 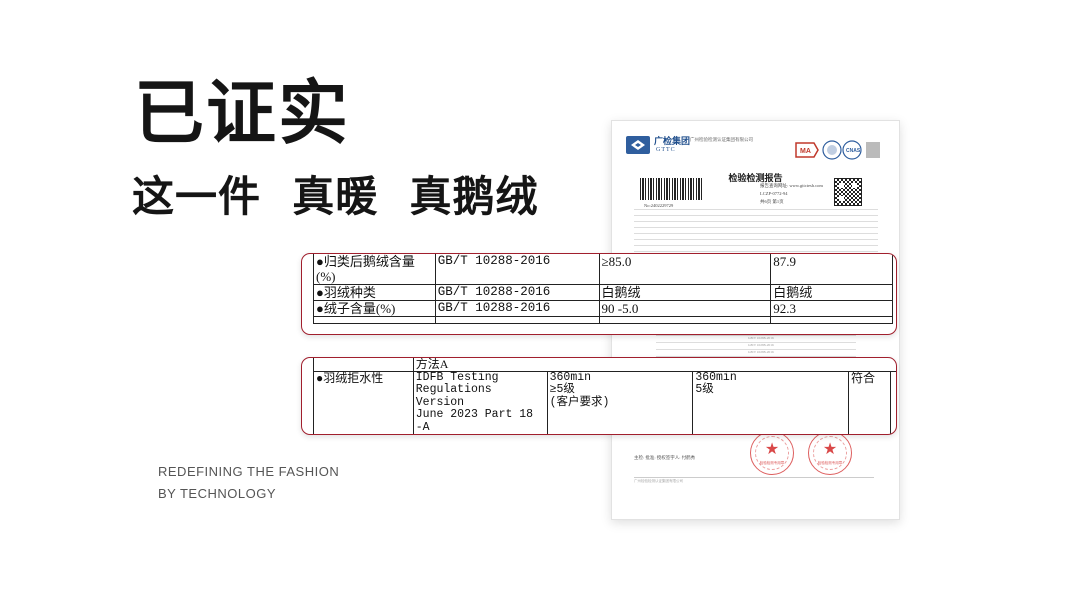 I want to click on table-cell-item: ●归类后鹅绒含量(%), so click(x=374, y=269).